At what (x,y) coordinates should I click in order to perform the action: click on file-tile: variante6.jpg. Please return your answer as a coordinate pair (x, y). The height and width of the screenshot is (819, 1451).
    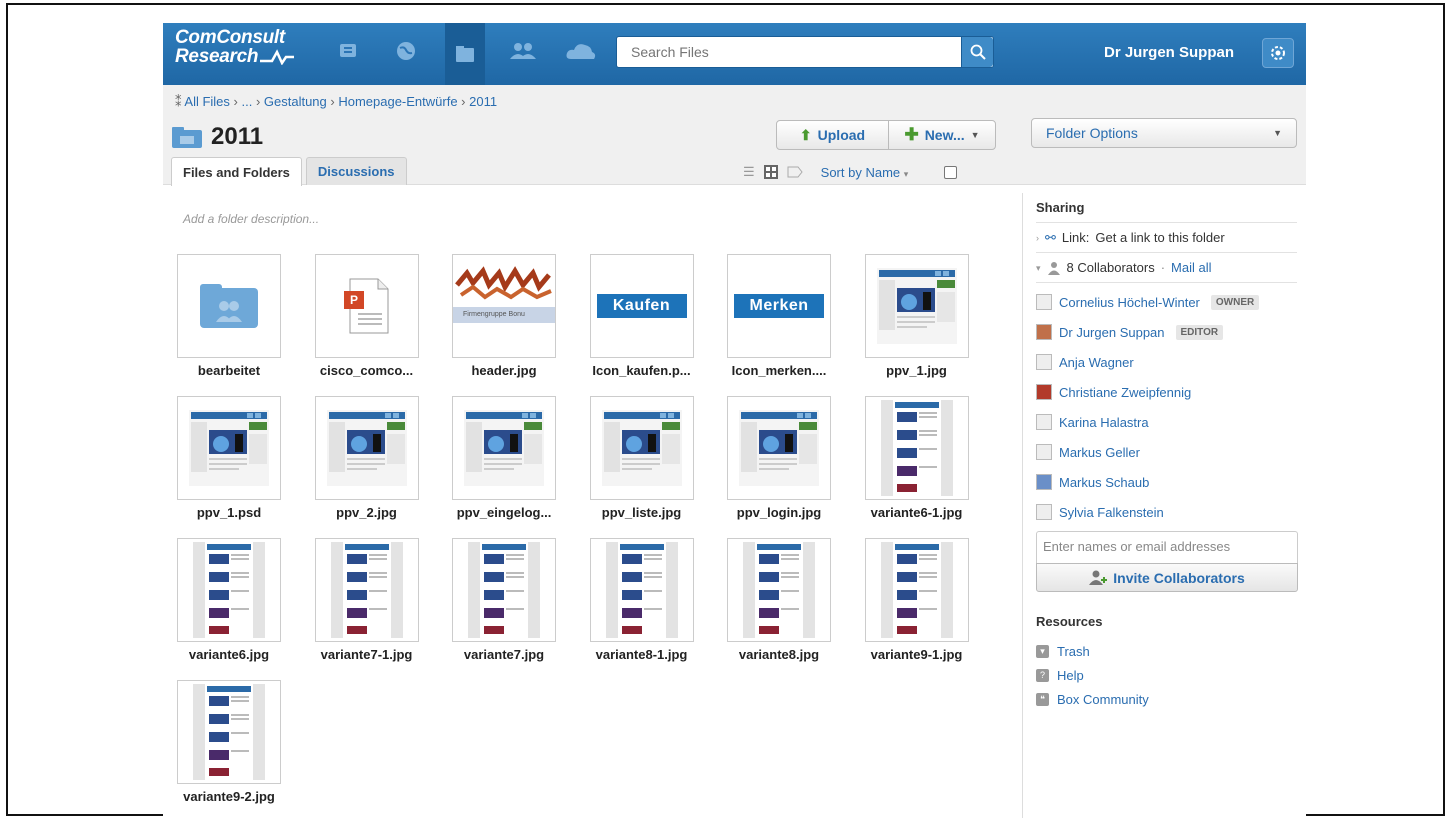
    Looking at the image, I should click on (229, 600).